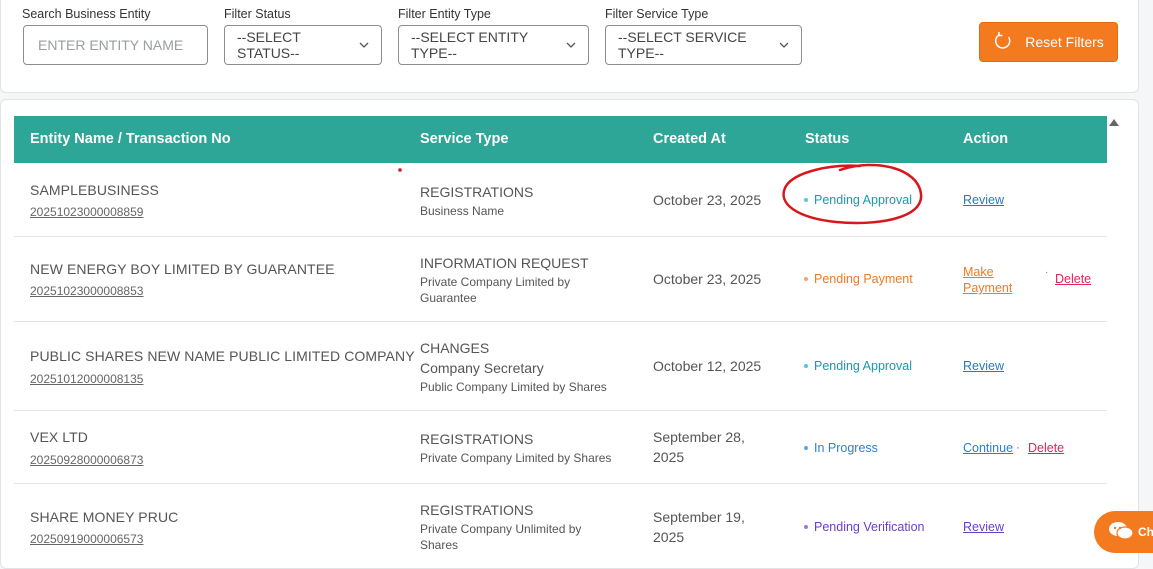 The height and width of the screenshot is (569, 1153). I want to click on chat-bubble-icon, so click(1121, 532).